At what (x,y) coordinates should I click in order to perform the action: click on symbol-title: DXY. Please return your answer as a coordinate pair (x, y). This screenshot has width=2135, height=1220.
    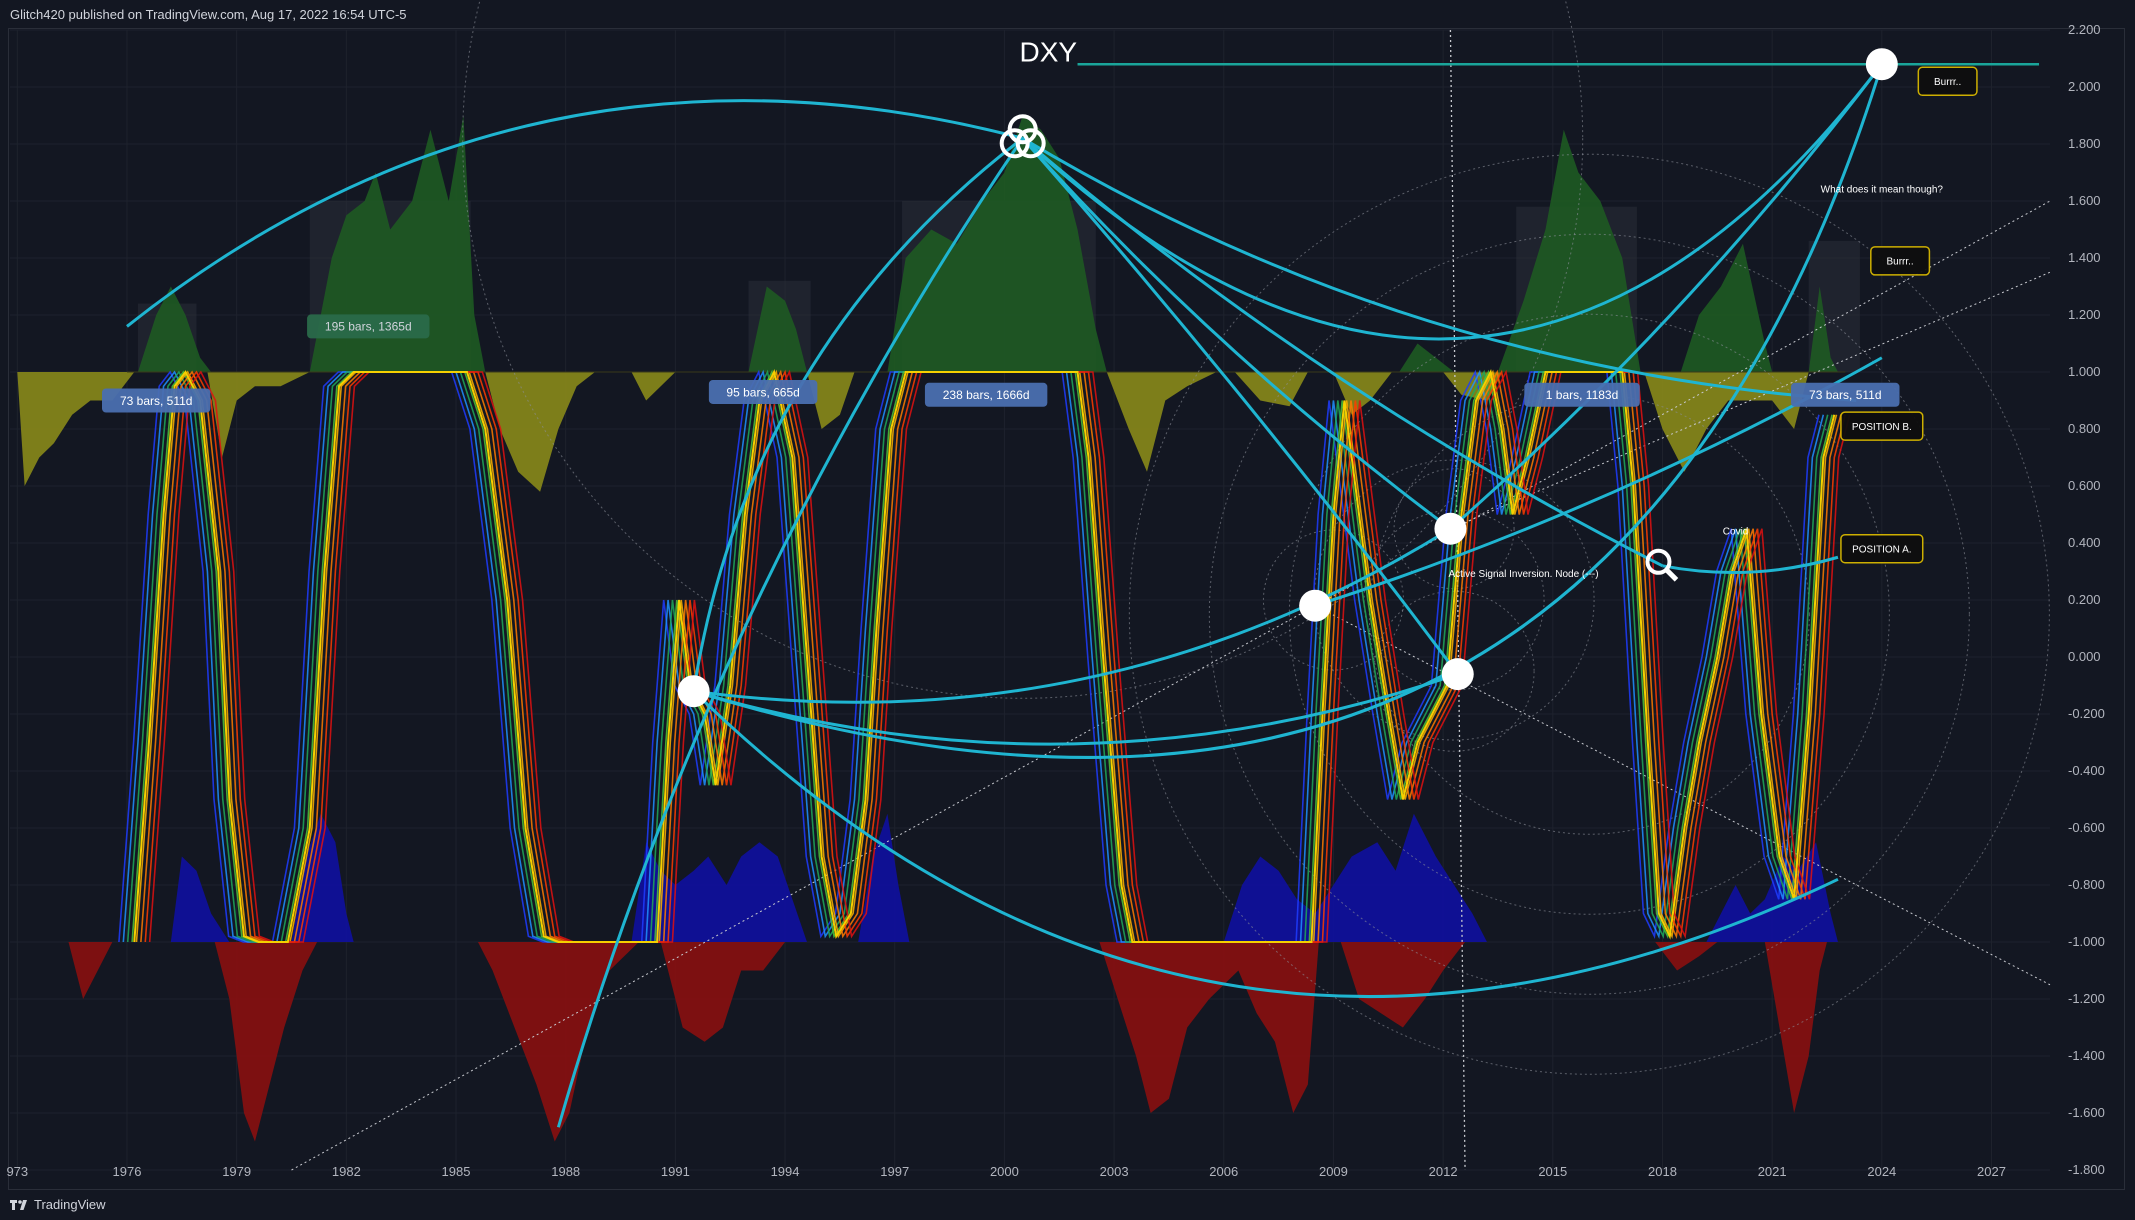
    Looking at the image, I should click on (1048, 51).